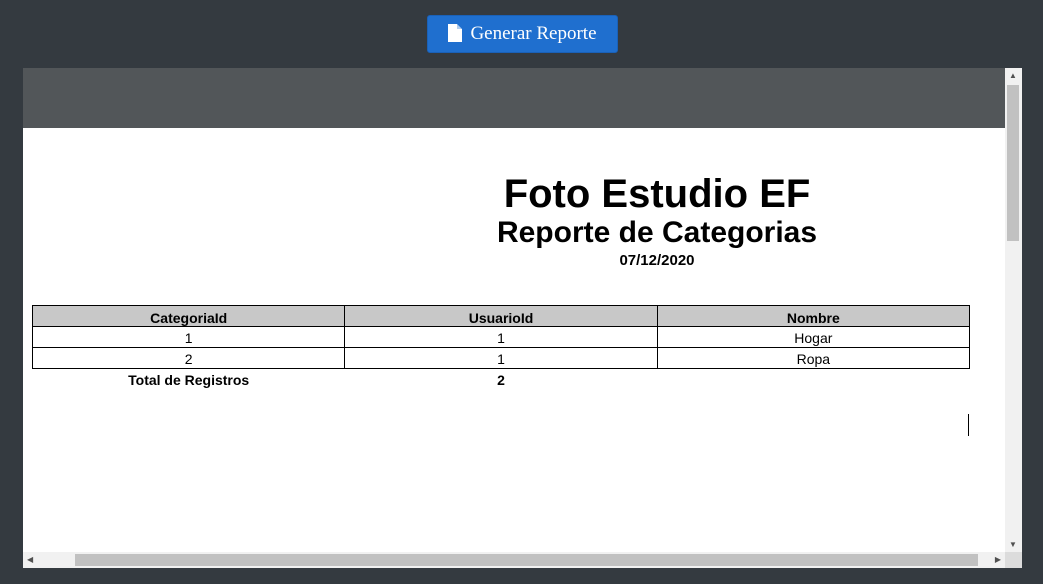 The image size is (1043, 584). Describe the element at coordinates (968, 425) in the screenshot. I see `text-cursor` at that location.